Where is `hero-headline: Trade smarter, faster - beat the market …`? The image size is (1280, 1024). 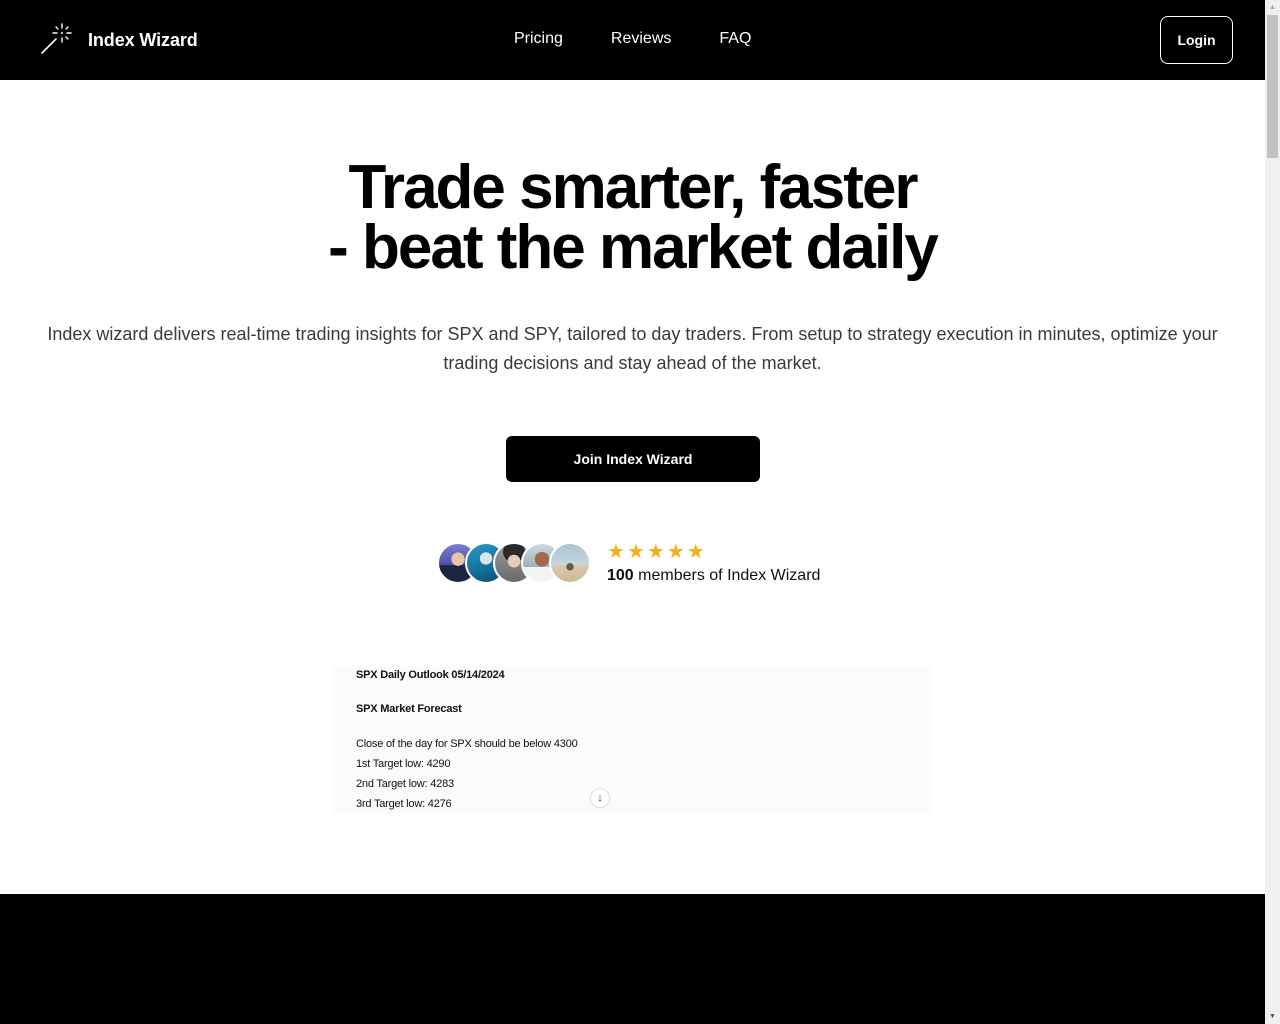 hero-headline: Trade smarter, faster - beat the market … is located at coordinates (632, 218).